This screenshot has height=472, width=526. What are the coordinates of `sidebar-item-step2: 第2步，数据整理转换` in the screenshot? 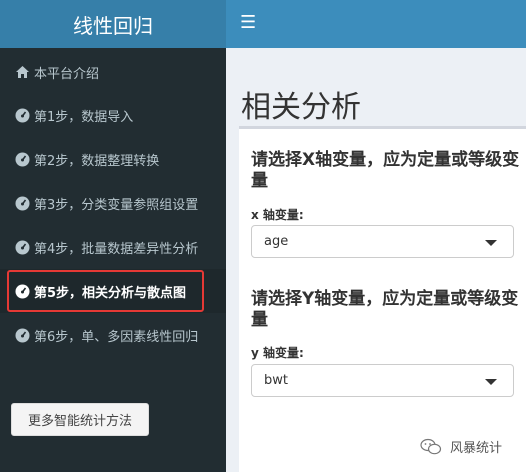 It's located at (113, 159).